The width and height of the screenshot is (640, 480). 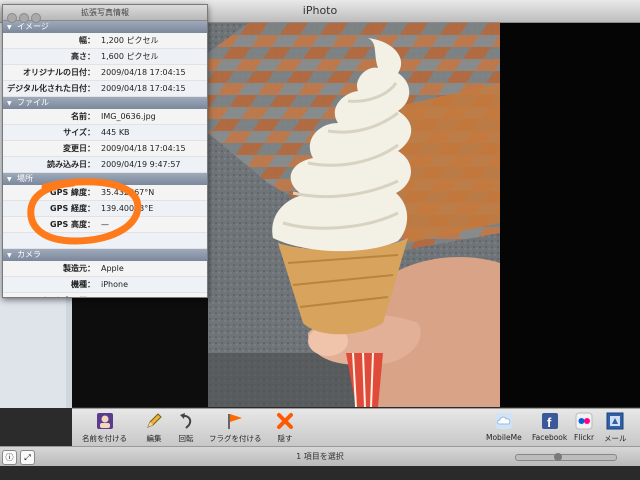 I want to click on mail-label: メール, so click(x=615, y=438).